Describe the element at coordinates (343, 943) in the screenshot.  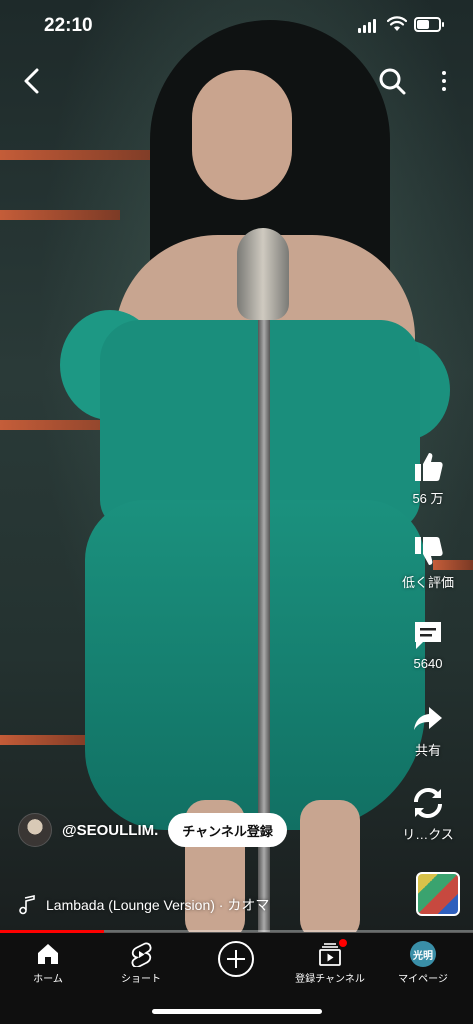
I see `notification-dot` at that location.